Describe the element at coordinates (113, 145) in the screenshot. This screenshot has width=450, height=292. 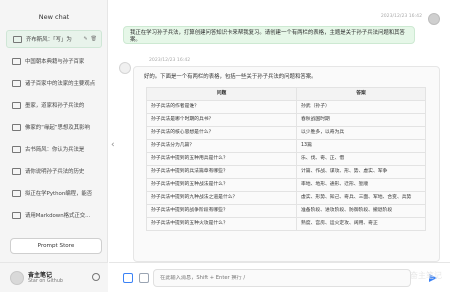
I see `collapse-sidebar-icon: ‹` at that location.